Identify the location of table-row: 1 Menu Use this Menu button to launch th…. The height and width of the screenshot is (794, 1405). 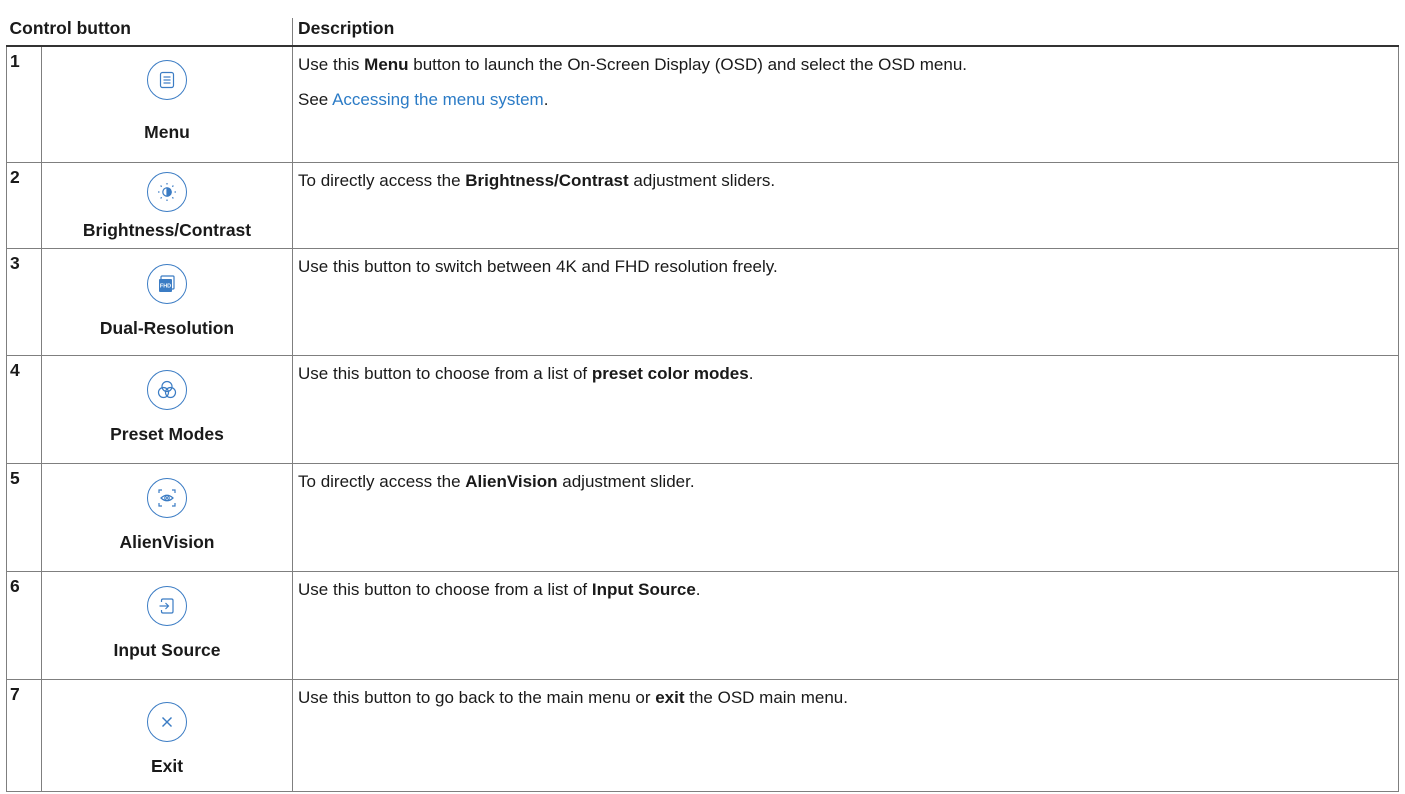
(702, 104).